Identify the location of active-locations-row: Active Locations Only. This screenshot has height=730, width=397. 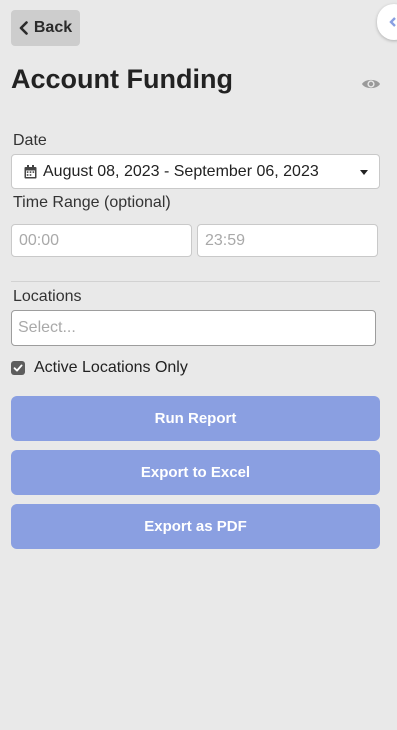
(99, 368).